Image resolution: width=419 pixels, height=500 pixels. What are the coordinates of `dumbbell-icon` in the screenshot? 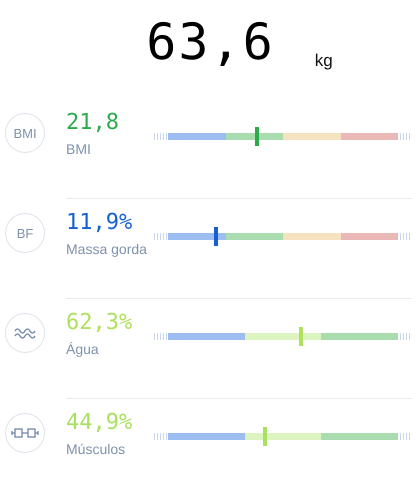 It's located at (25, 433).